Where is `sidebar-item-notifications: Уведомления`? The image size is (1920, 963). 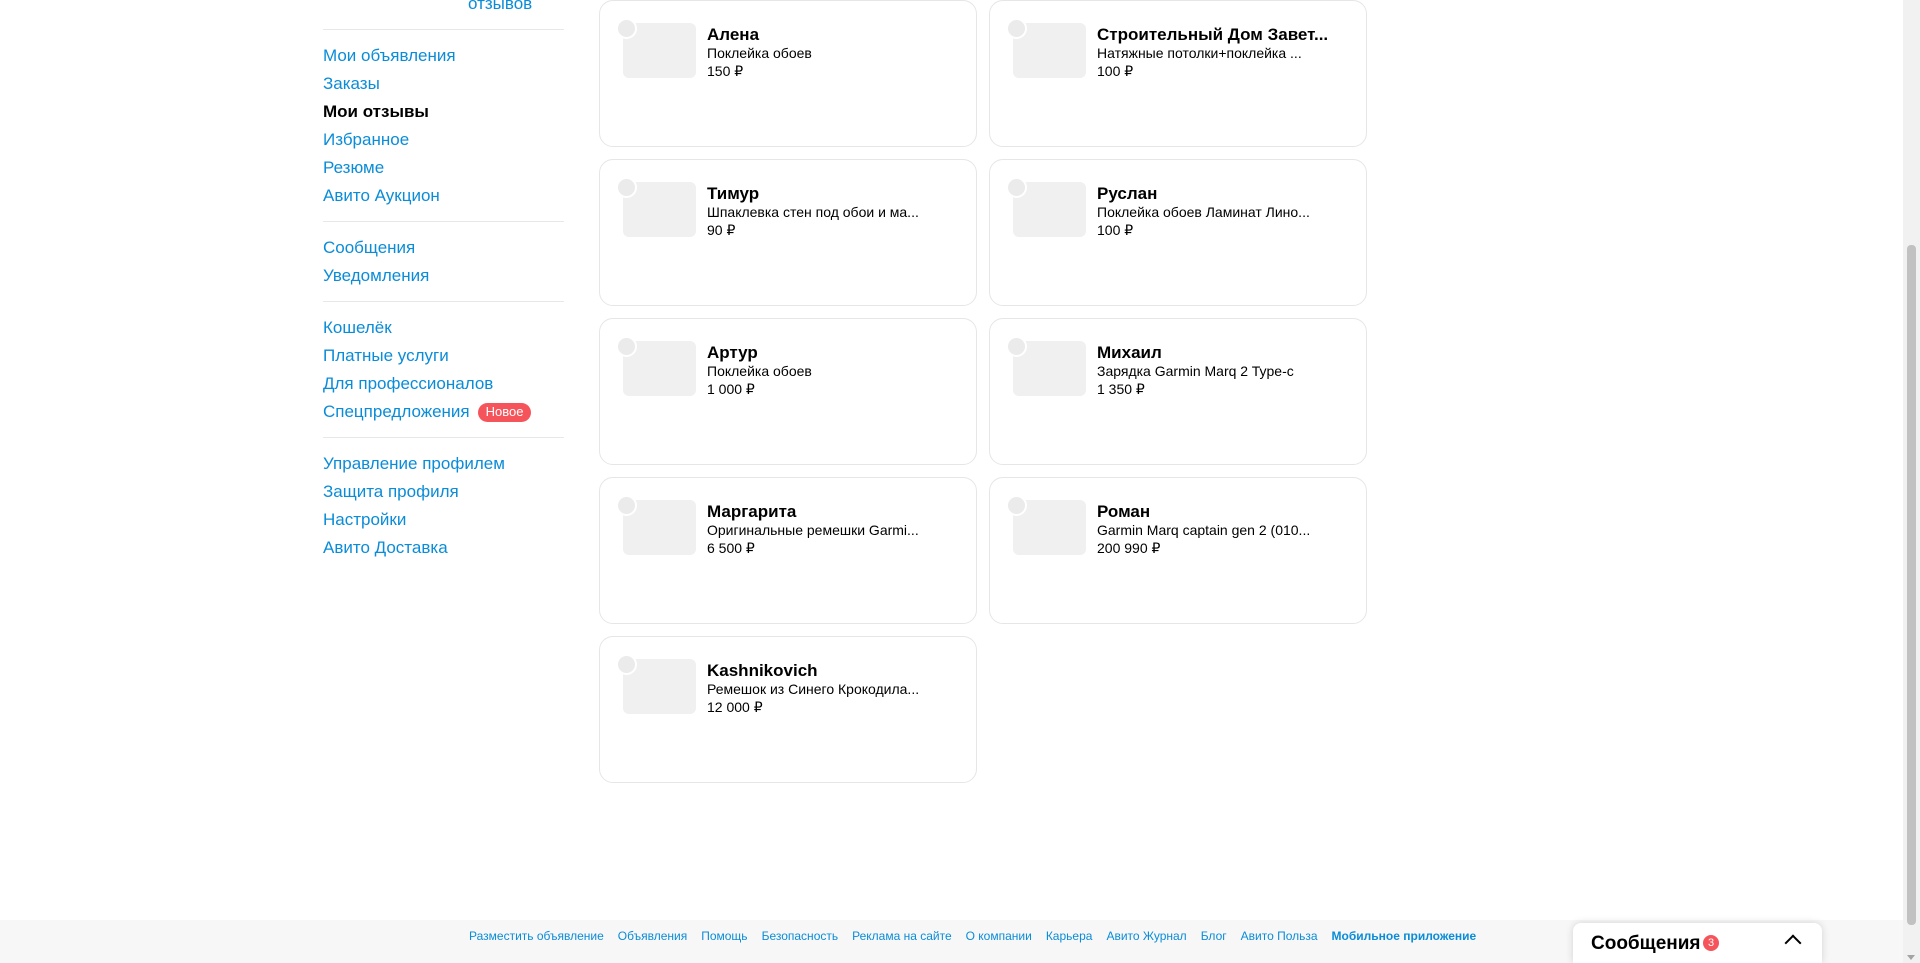
sidebar-item-notifications: Уведомления is located at coordinates (443, 276).